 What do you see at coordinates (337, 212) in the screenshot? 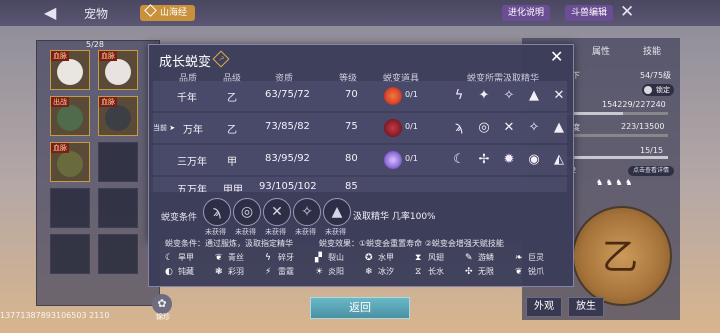
I see `condition-slot-icon: ▲` at bounding box center [337, 212].